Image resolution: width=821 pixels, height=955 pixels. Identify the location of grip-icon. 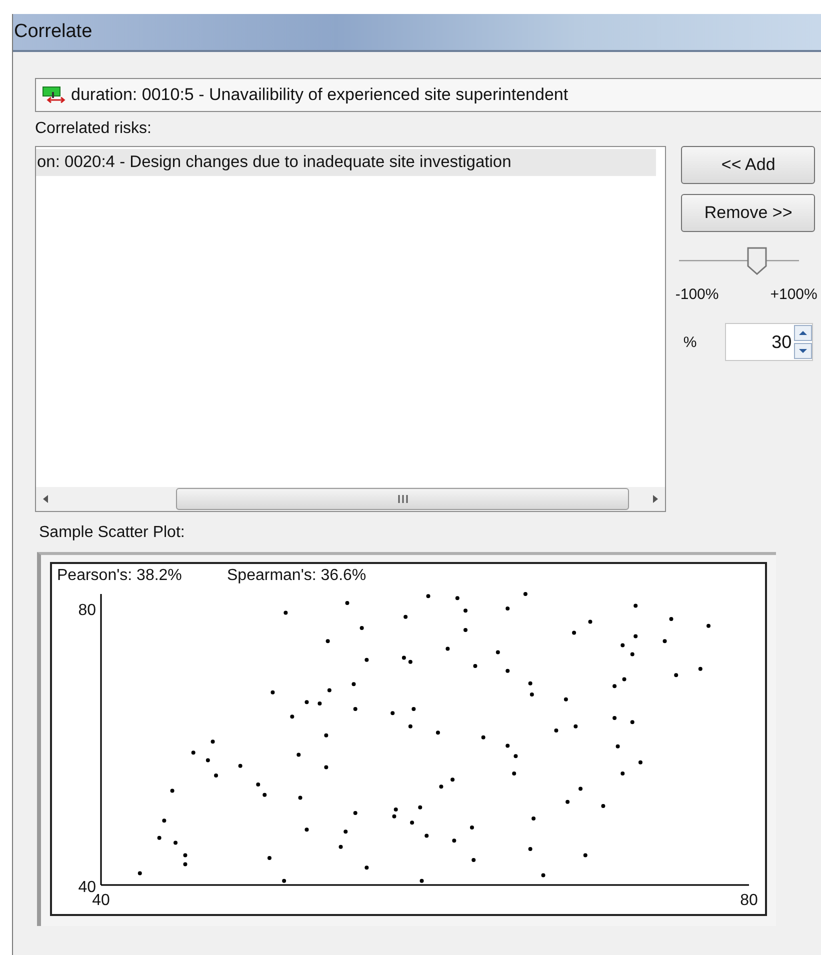
(403, 499).